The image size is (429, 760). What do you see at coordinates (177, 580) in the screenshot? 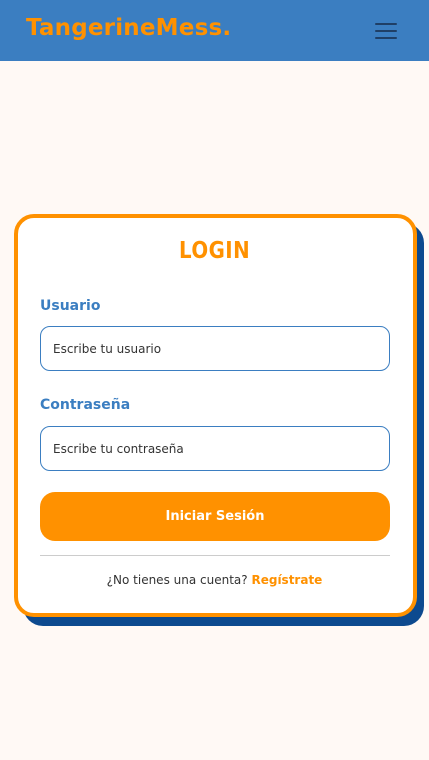
I see `no-account-text: ¿No tienes una cuenta?` at bounding box center [177, 580].